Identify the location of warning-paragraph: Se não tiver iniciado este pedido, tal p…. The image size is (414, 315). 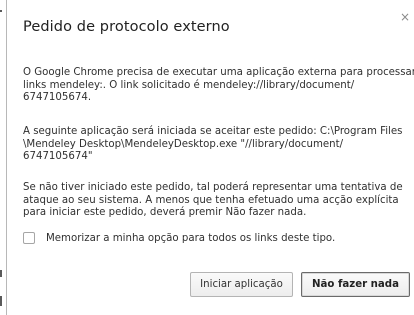
(215, 201).